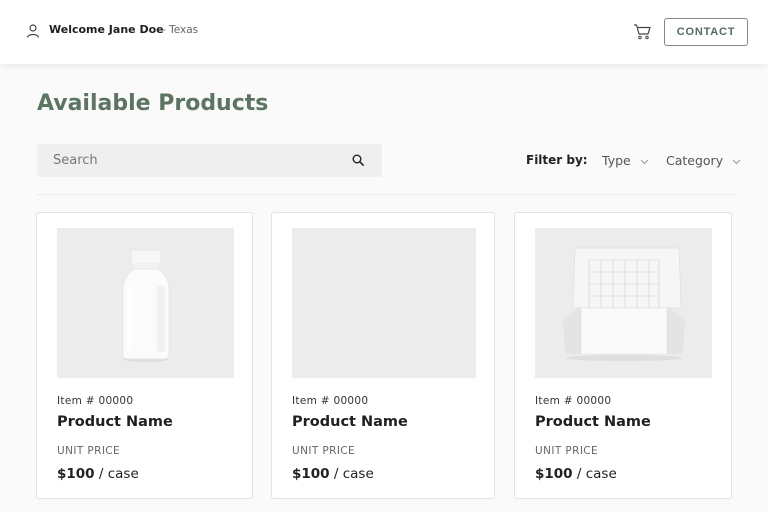  What do you see at coordinates (180, 30) in the screenshot?
I see `region-text: - Texas` at bounding box center [180, 30].